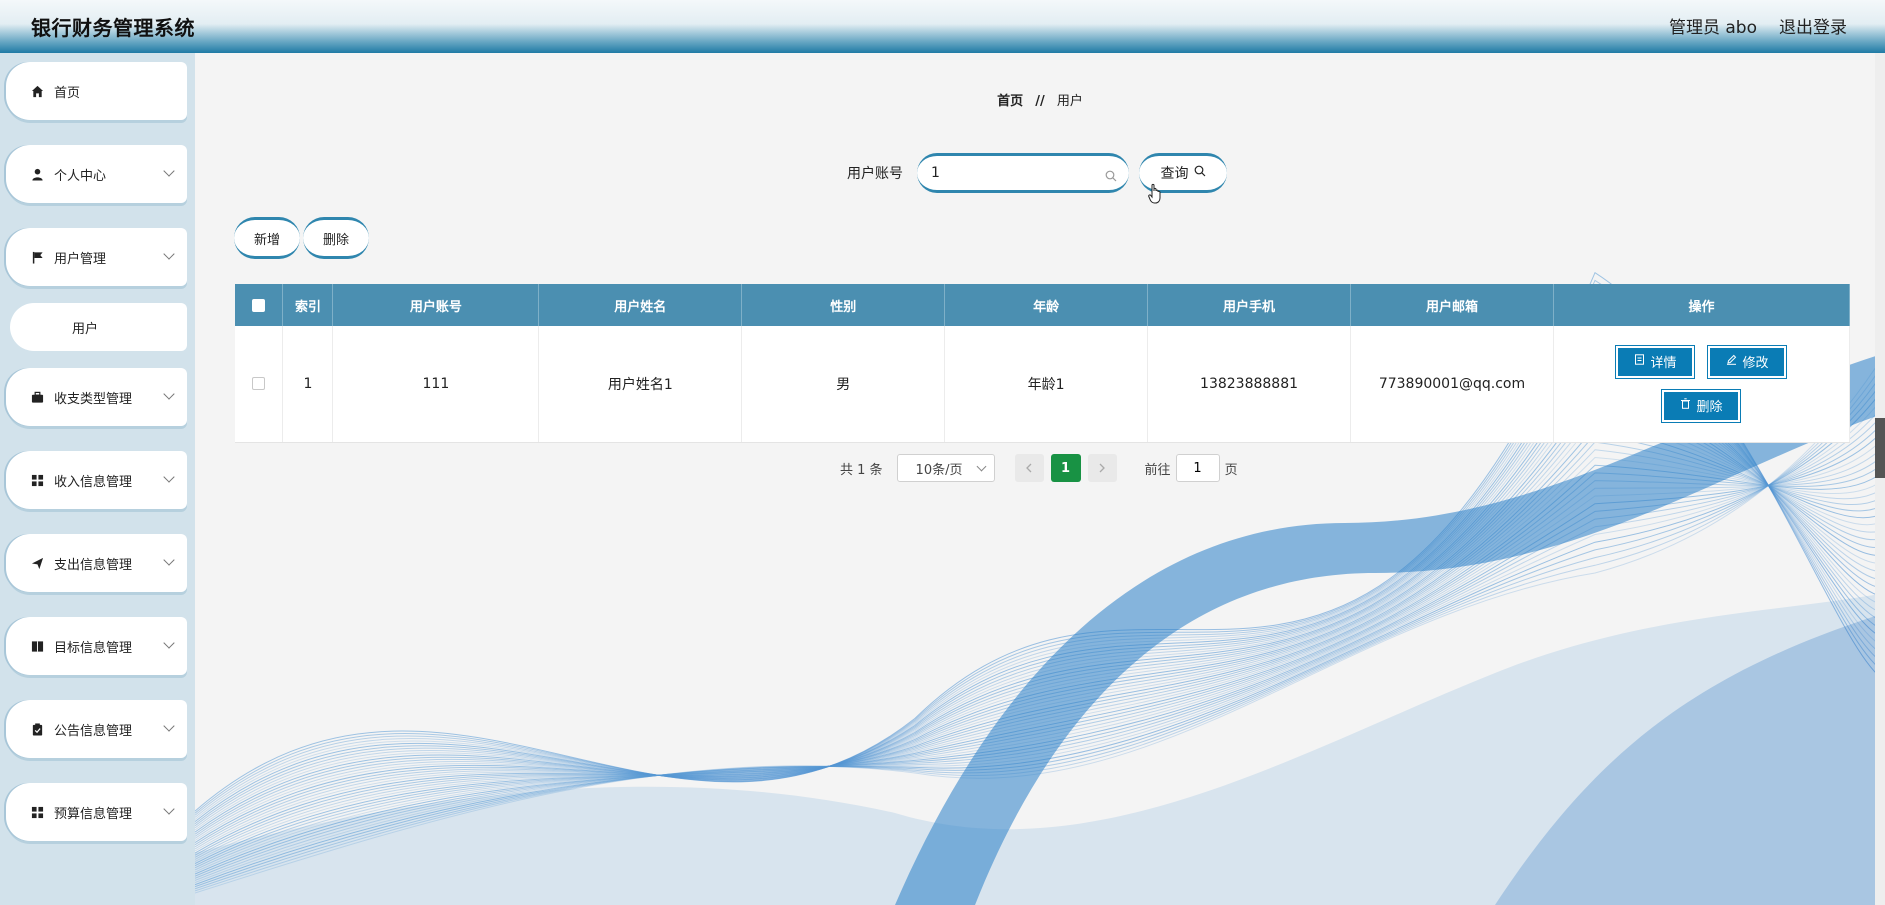  I want to click on search-label: 用户账号, so click(875, 174).